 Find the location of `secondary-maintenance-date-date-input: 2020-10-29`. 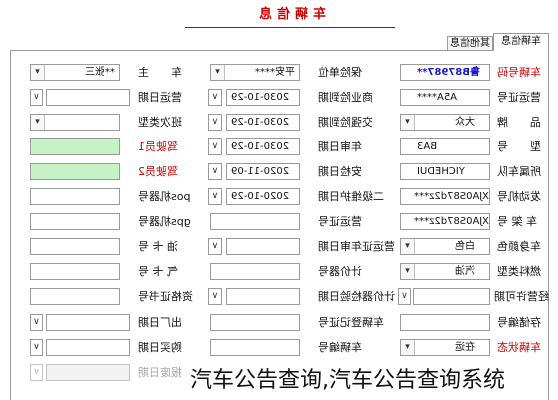

secondary-maintenance-date-date-input: 2020-10-29 is located at coordinates (263, 196).